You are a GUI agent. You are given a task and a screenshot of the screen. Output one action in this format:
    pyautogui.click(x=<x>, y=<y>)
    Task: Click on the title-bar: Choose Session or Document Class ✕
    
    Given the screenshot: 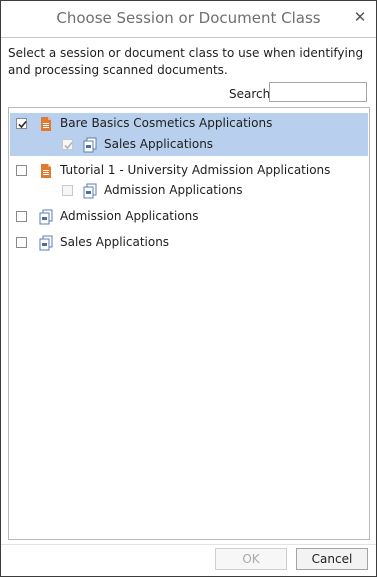 What is the action you would take?
    pyautogui.click(x=188, y=19)
    